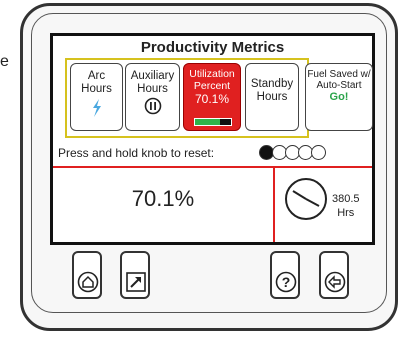  I want to click on hours-readout: 380.5 Hrs, so click(346, 206).